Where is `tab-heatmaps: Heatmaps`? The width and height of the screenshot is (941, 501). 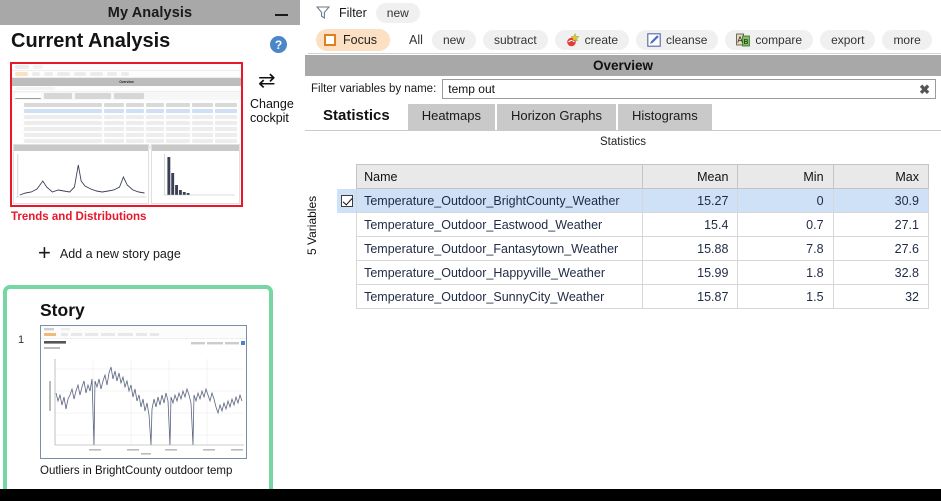
tab-heatmaps: Heatmaps is located at coordinates (451, 117).